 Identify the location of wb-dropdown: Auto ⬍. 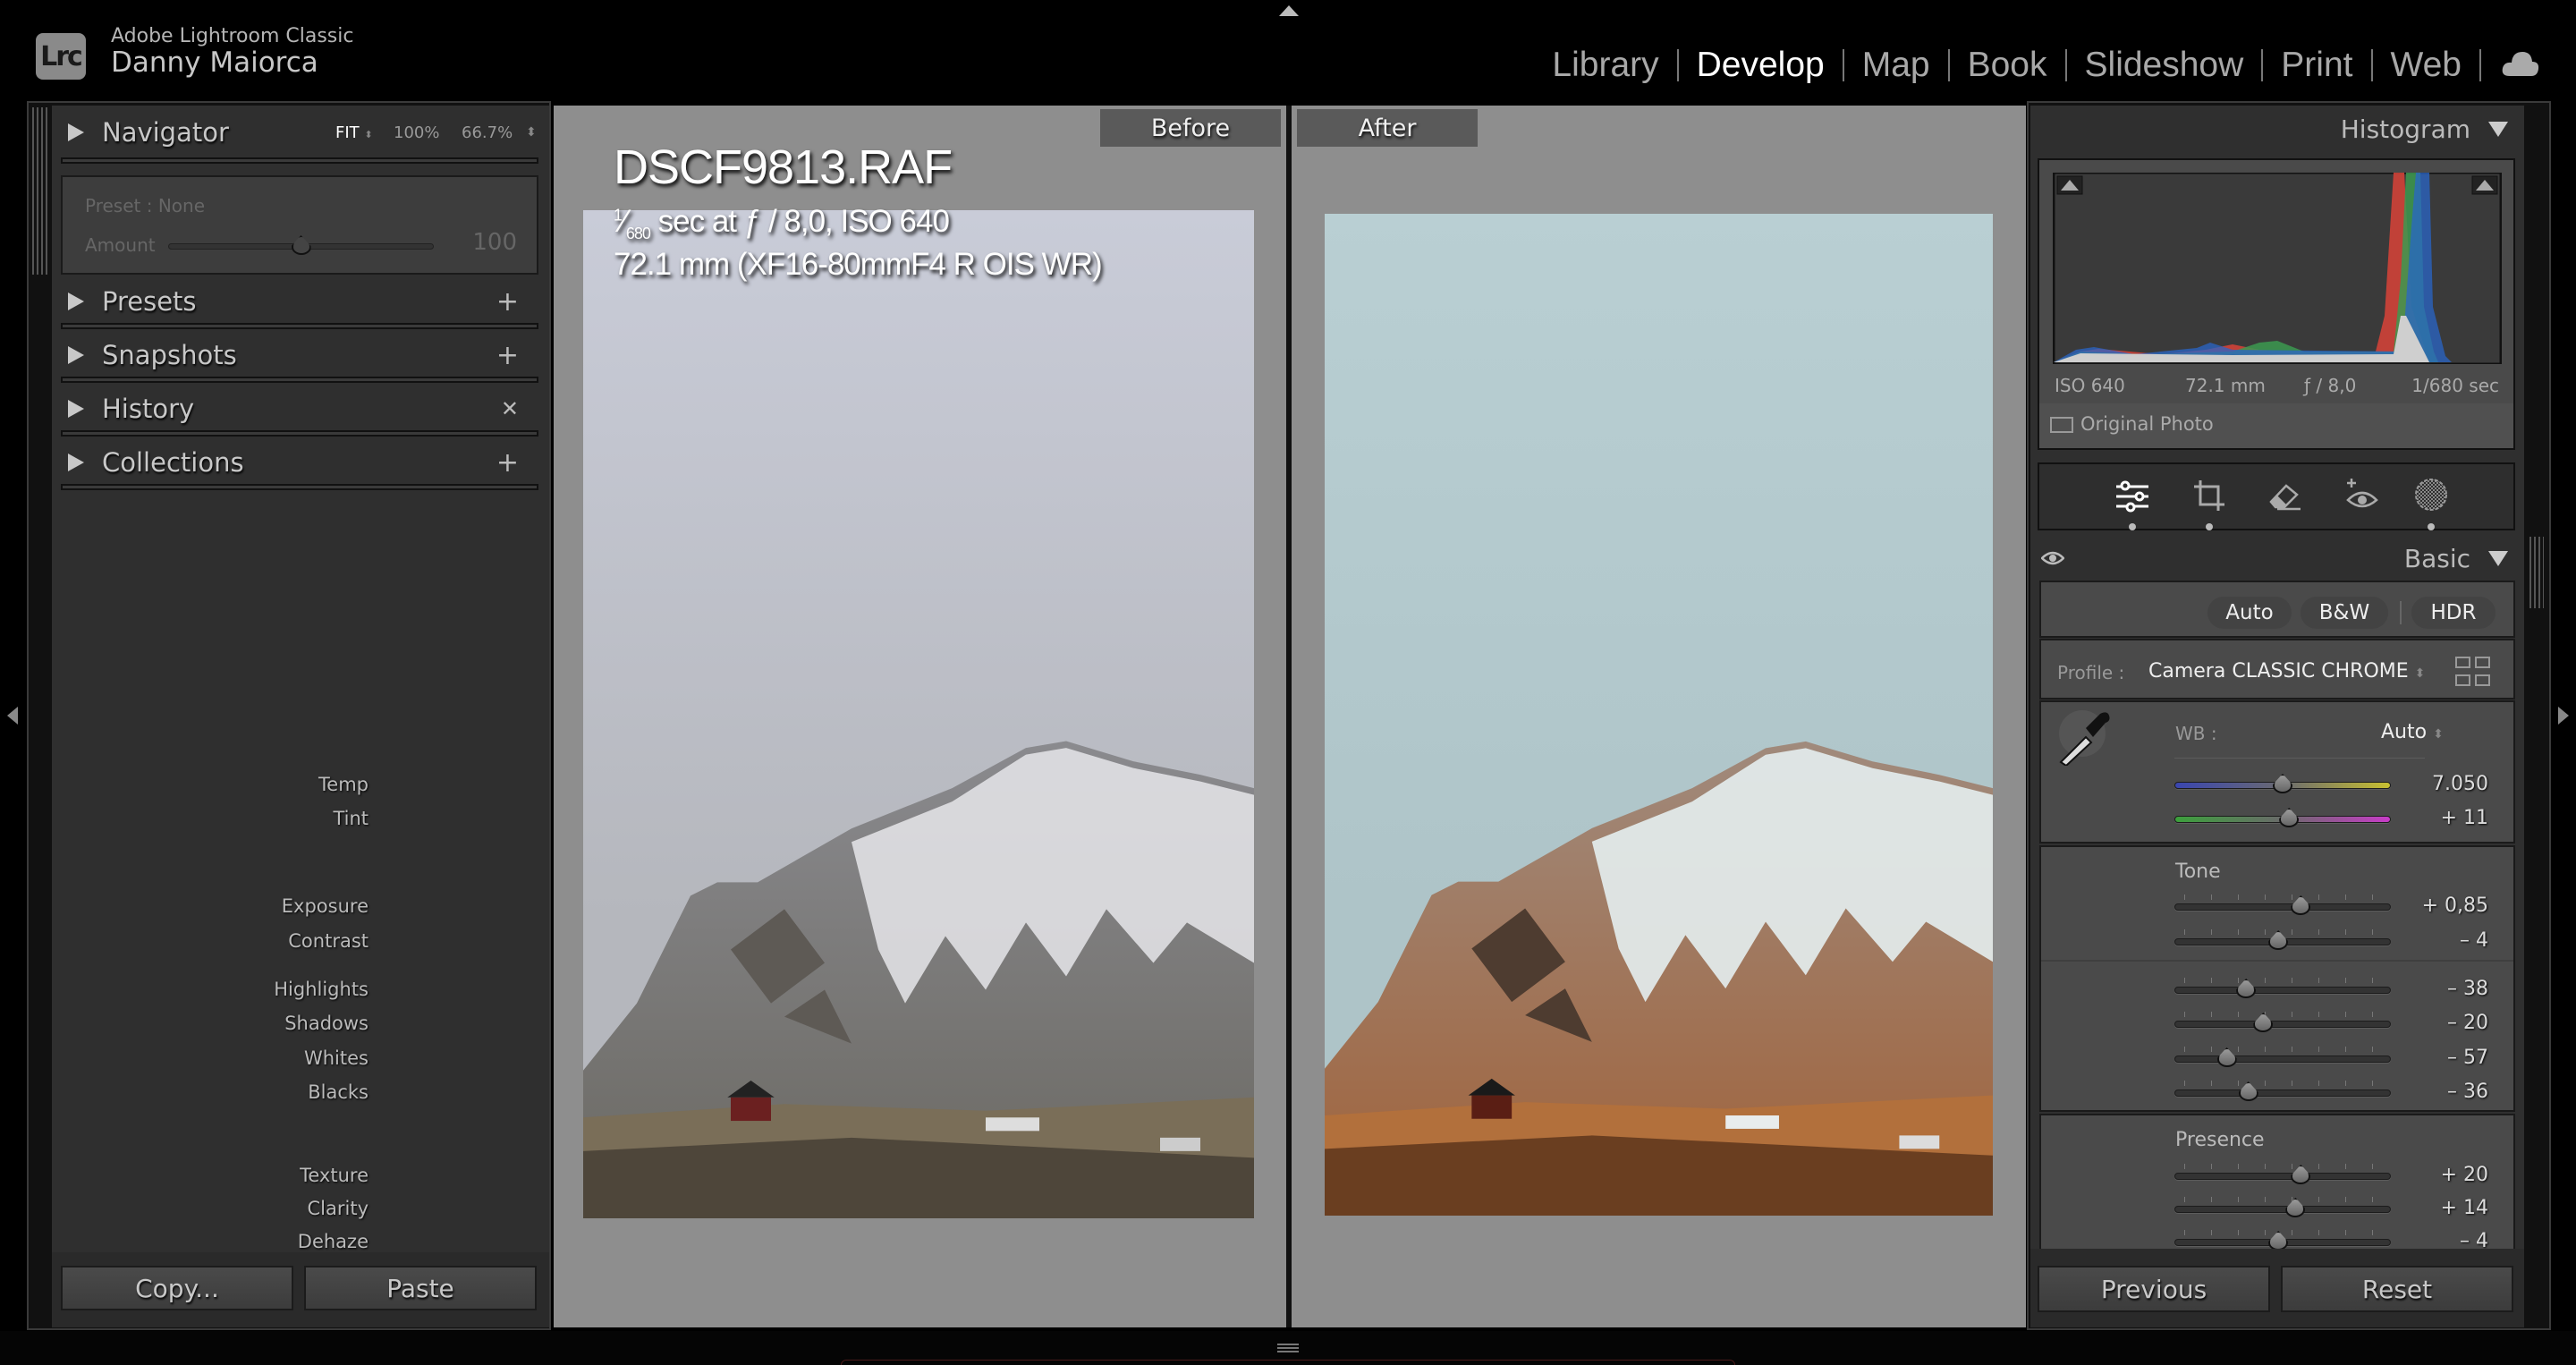
(2412, 732).